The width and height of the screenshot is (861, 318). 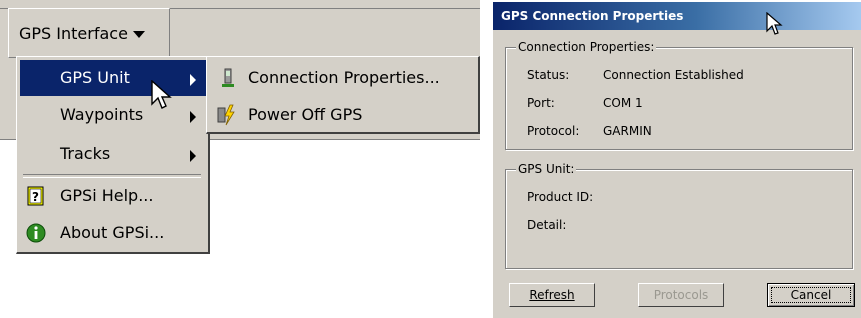 I want to click on refresh-button: Refresh, so click(x=552, y=295).